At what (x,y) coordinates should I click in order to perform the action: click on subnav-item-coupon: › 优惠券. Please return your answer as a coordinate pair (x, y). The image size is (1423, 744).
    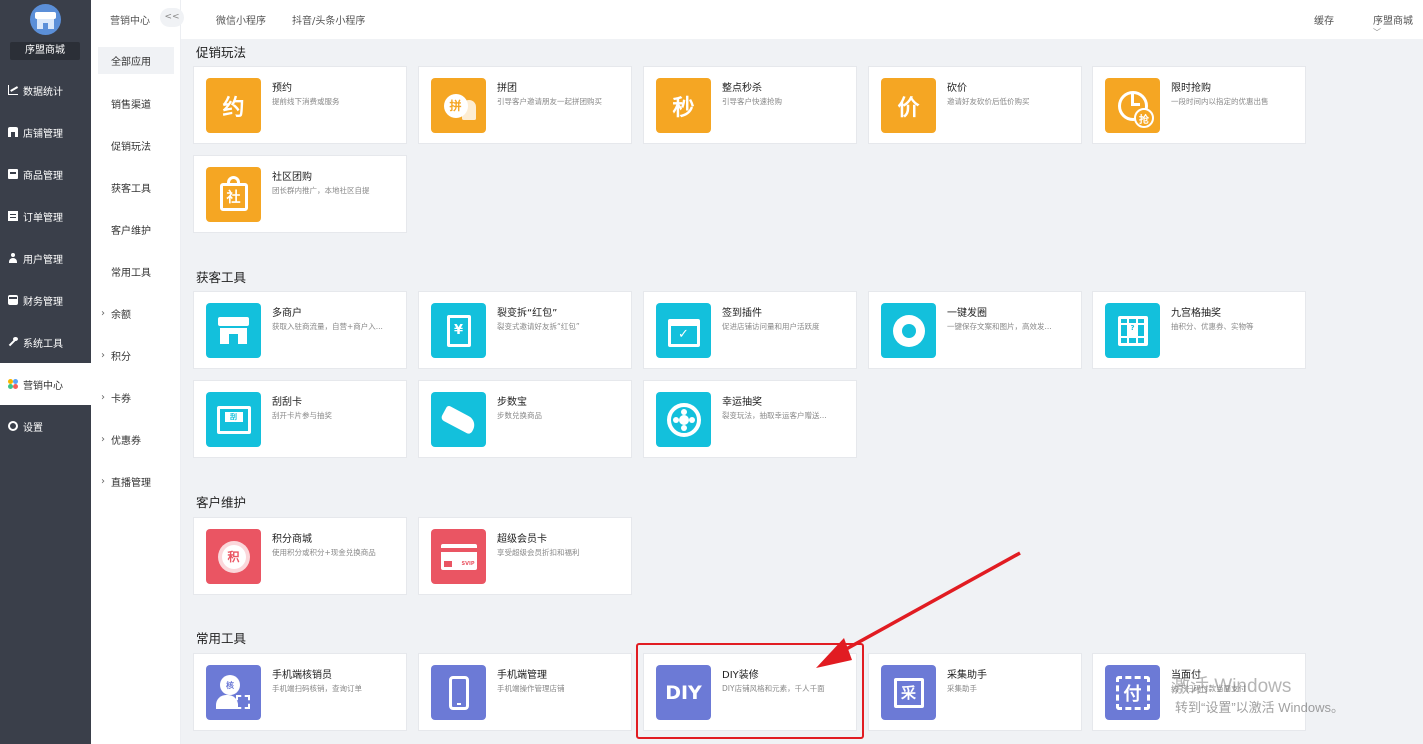
    Looking at the image, I should click on (136, 439).